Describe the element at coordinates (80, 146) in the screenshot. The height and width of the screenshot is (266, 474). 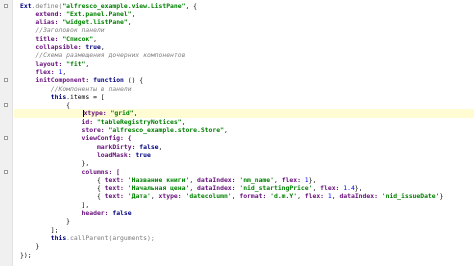
I see `code-token: markDirty:` at that location.